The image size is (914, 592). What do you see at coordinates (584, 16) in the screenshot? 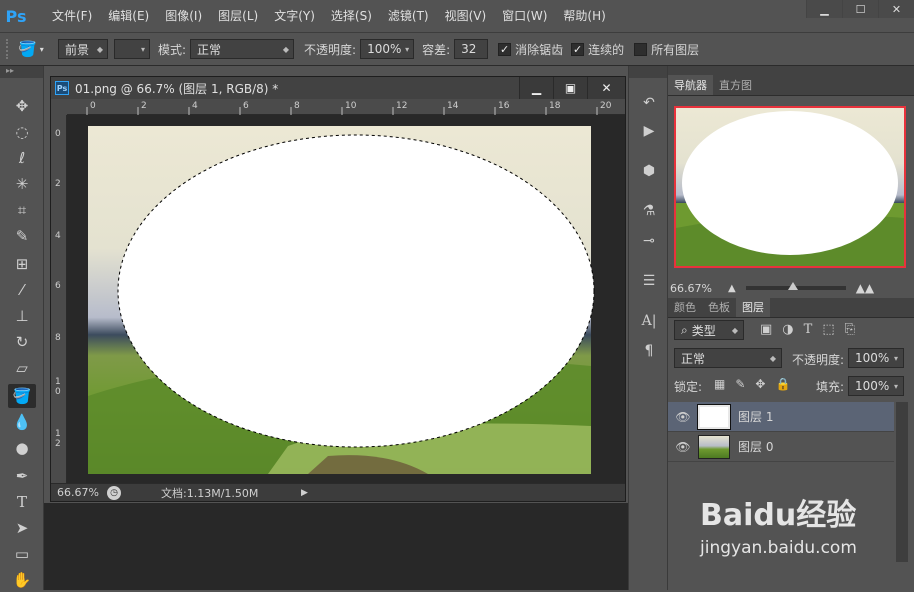
I see `menu-help: 帮助(H)` at bounding box center [584, 16].